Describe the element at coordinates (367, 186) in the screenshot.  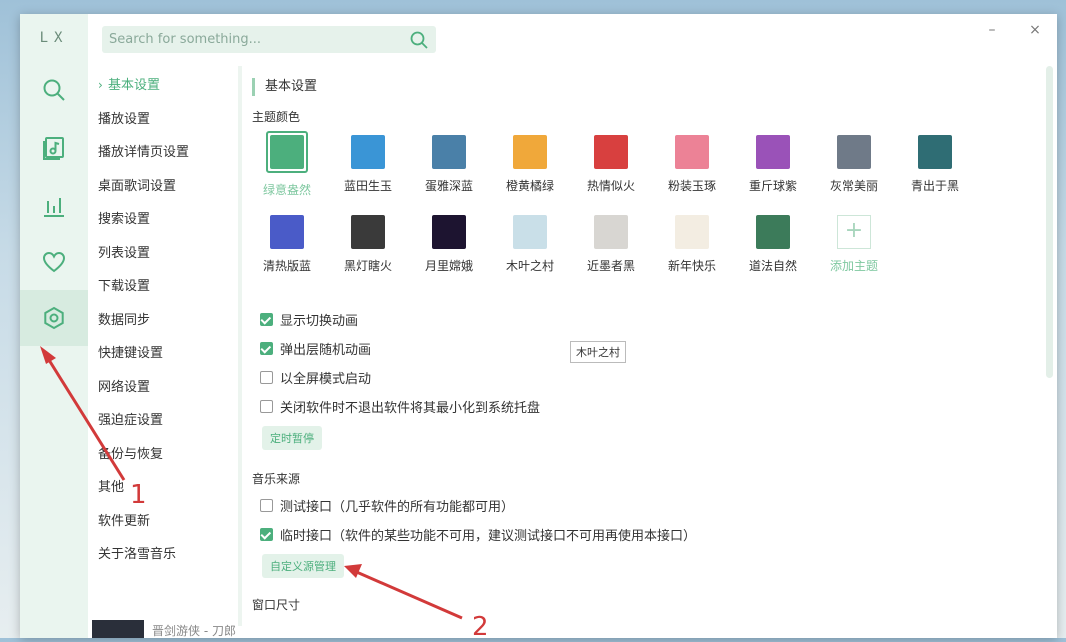
I see `theme-name: 蓝田生玉` at that location.